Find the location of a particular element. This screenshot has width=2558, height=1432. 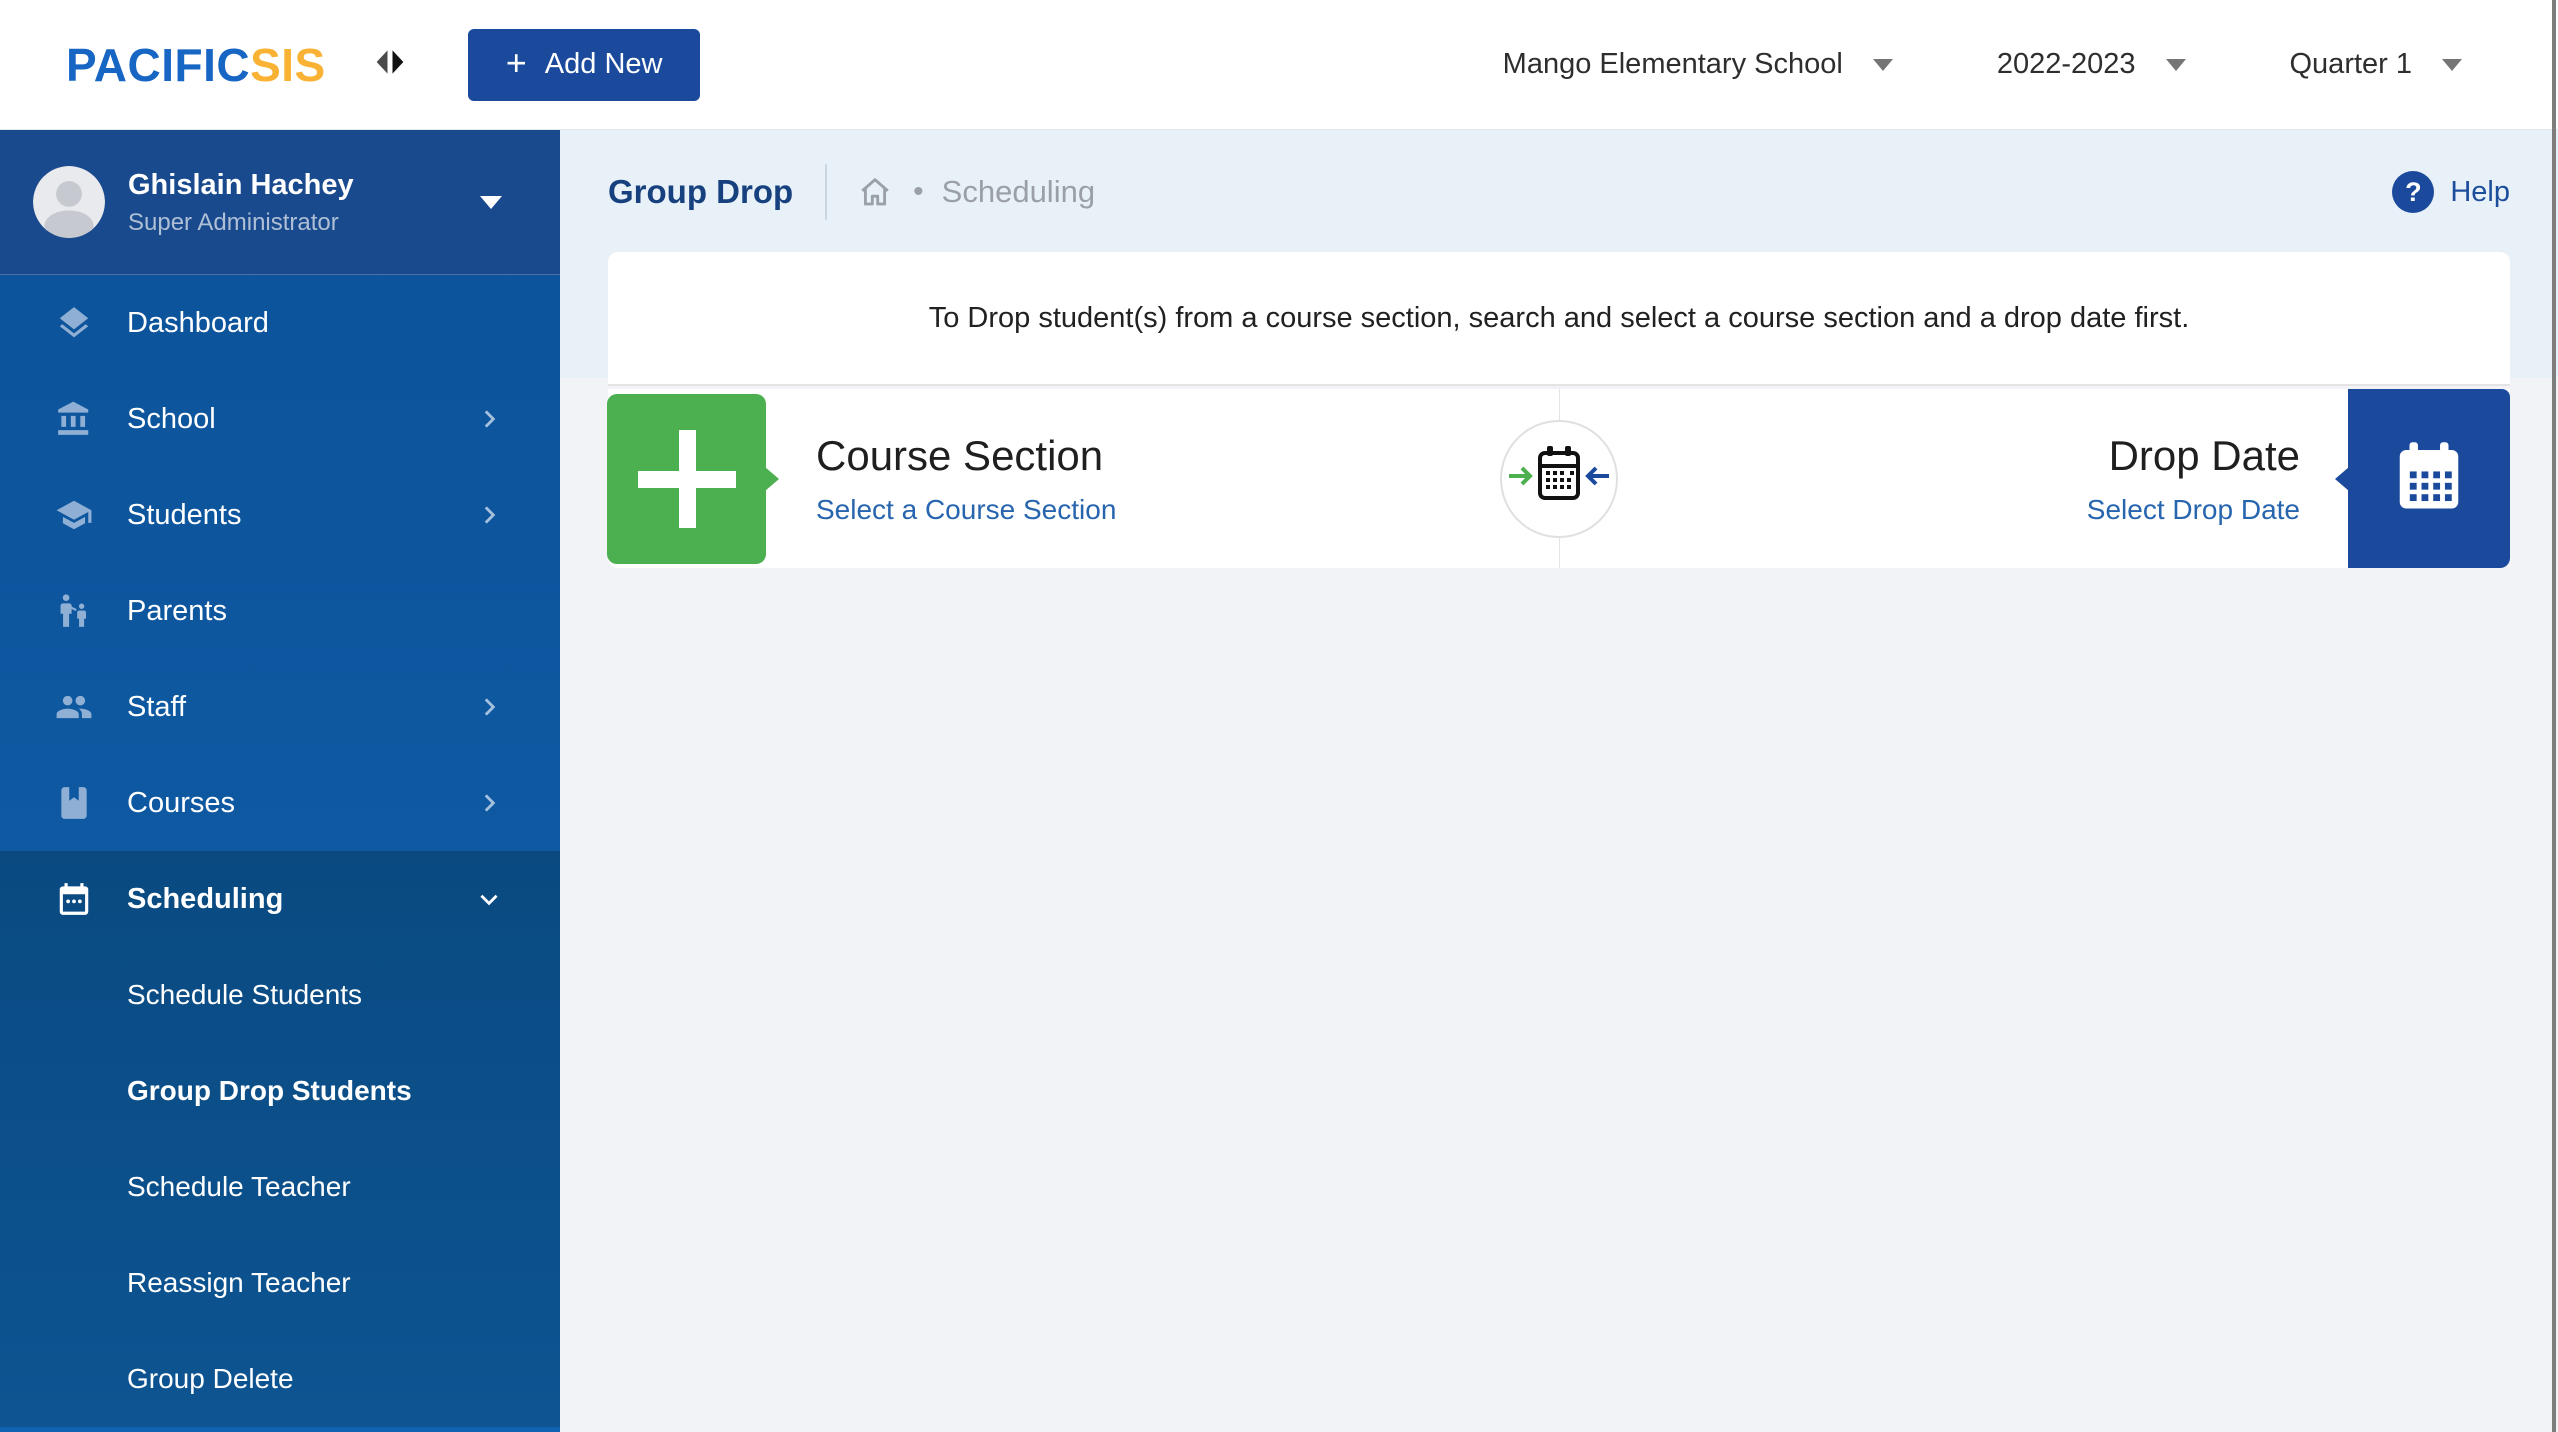

chevron-up-icon is located at coordinates (489, 899).